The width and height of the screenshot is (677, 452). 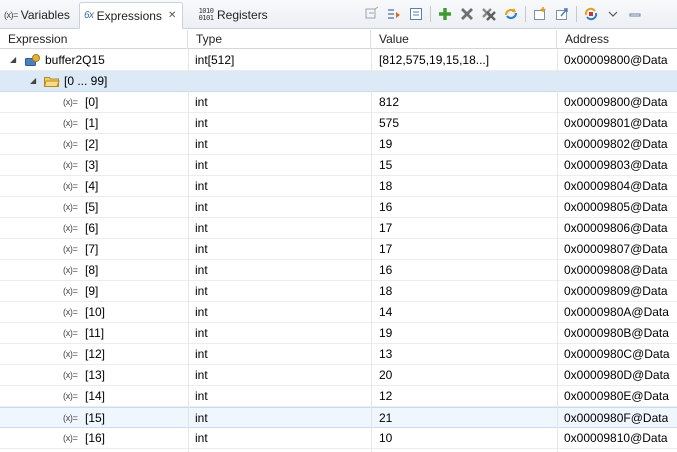 What do you see at coordinates (45, 15) in the screenshot?
I see `tab-variables-label: Variables` at bounding box center [45, 15].